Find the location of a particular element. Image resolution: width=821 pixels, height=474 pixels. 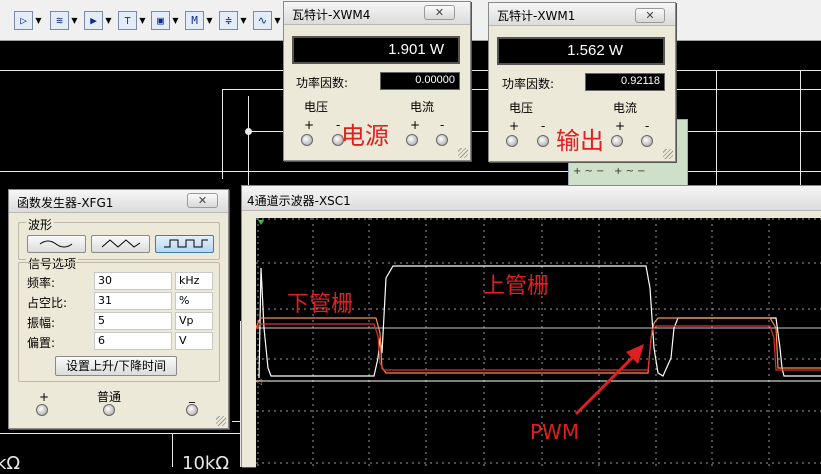

resistor-label-partial: kΩ is located at coordinates (10, 463).